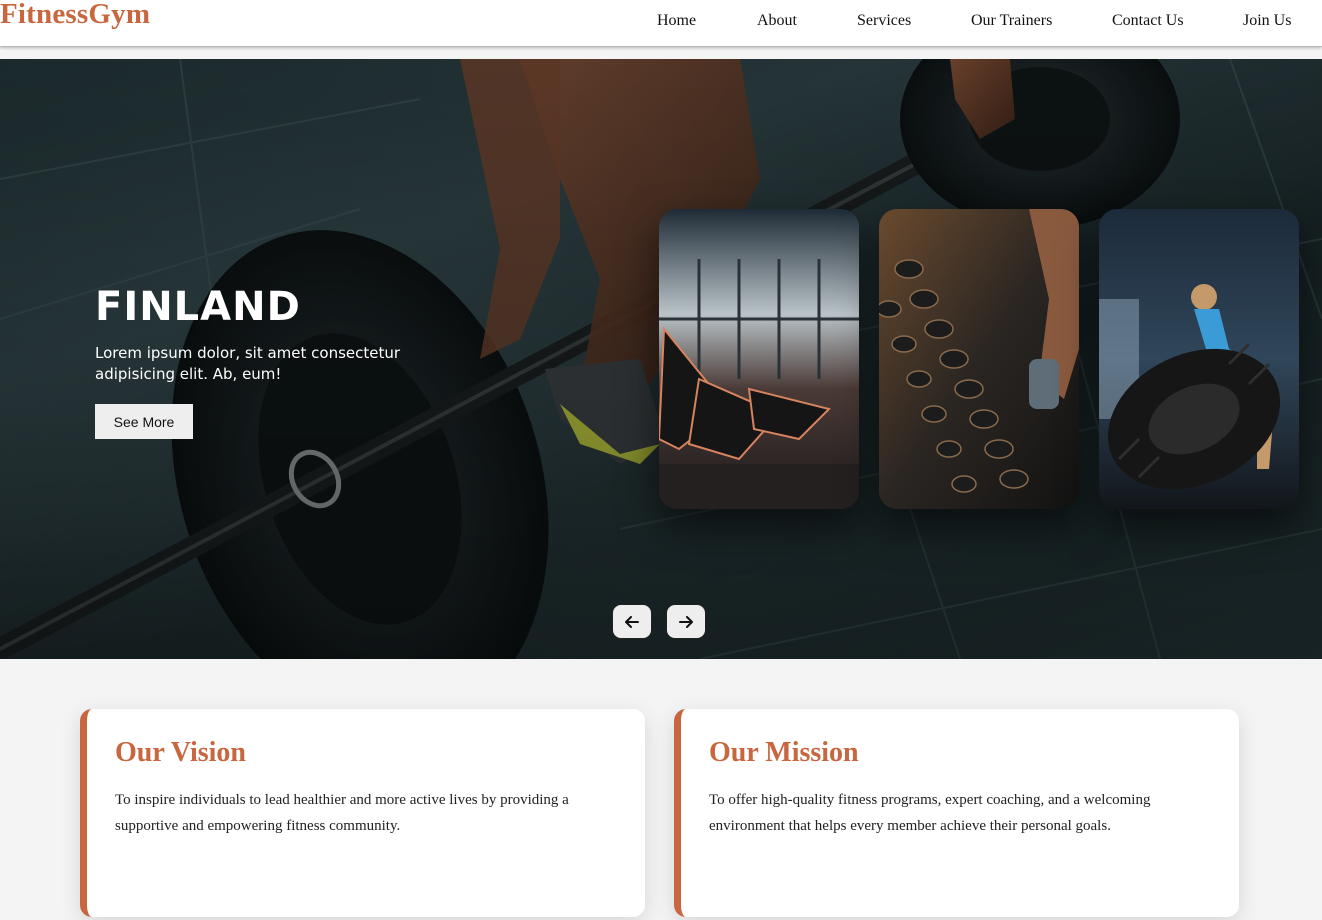 This screenshot has width=1322, height=920. Describe the element at coordinates (180, 752) in the screenshot. I see `vision-title: Our Vision` at that location.